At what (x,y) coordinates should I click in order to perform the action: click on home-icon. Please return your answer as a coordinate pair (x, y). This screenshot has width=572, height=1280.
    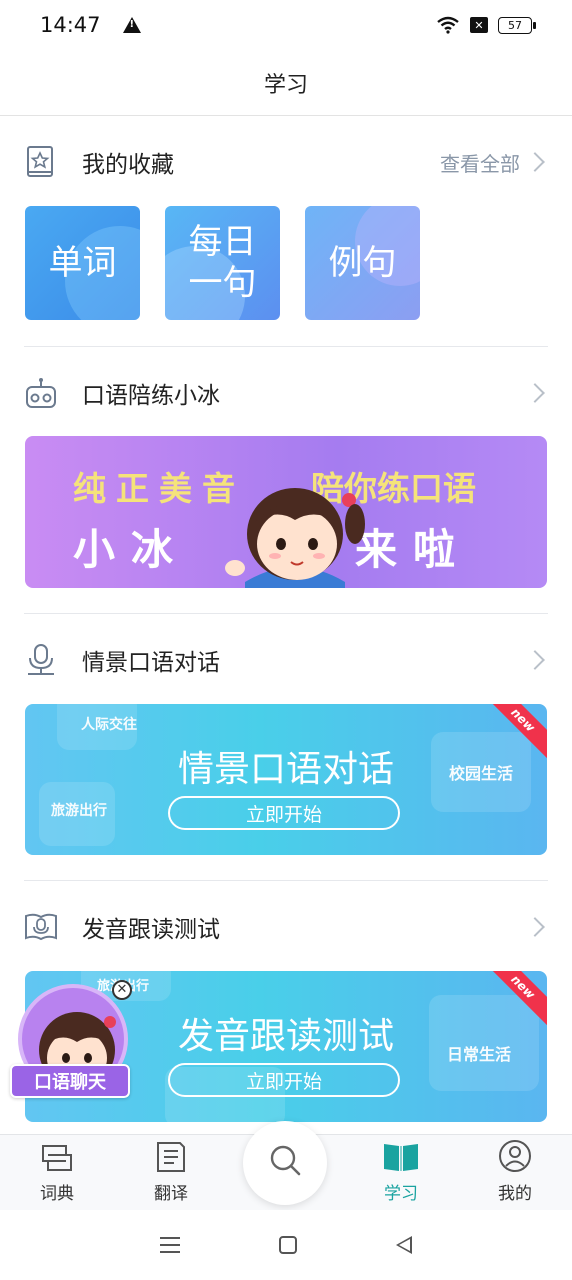
    Looking at the image, I should click on (287, 1245).